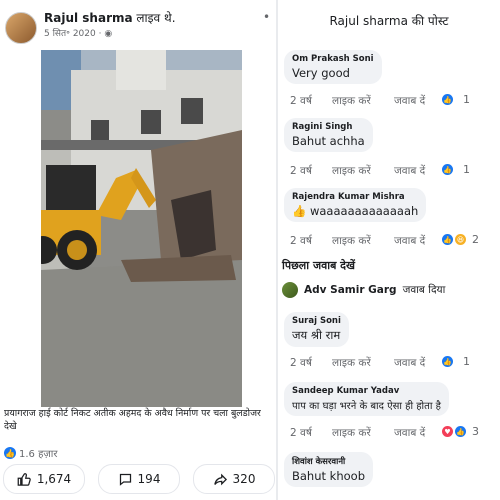 Image resolution: width=500 pixels, height=500 pixels. I want to click on reaction-count: 2, so click(475, 239).